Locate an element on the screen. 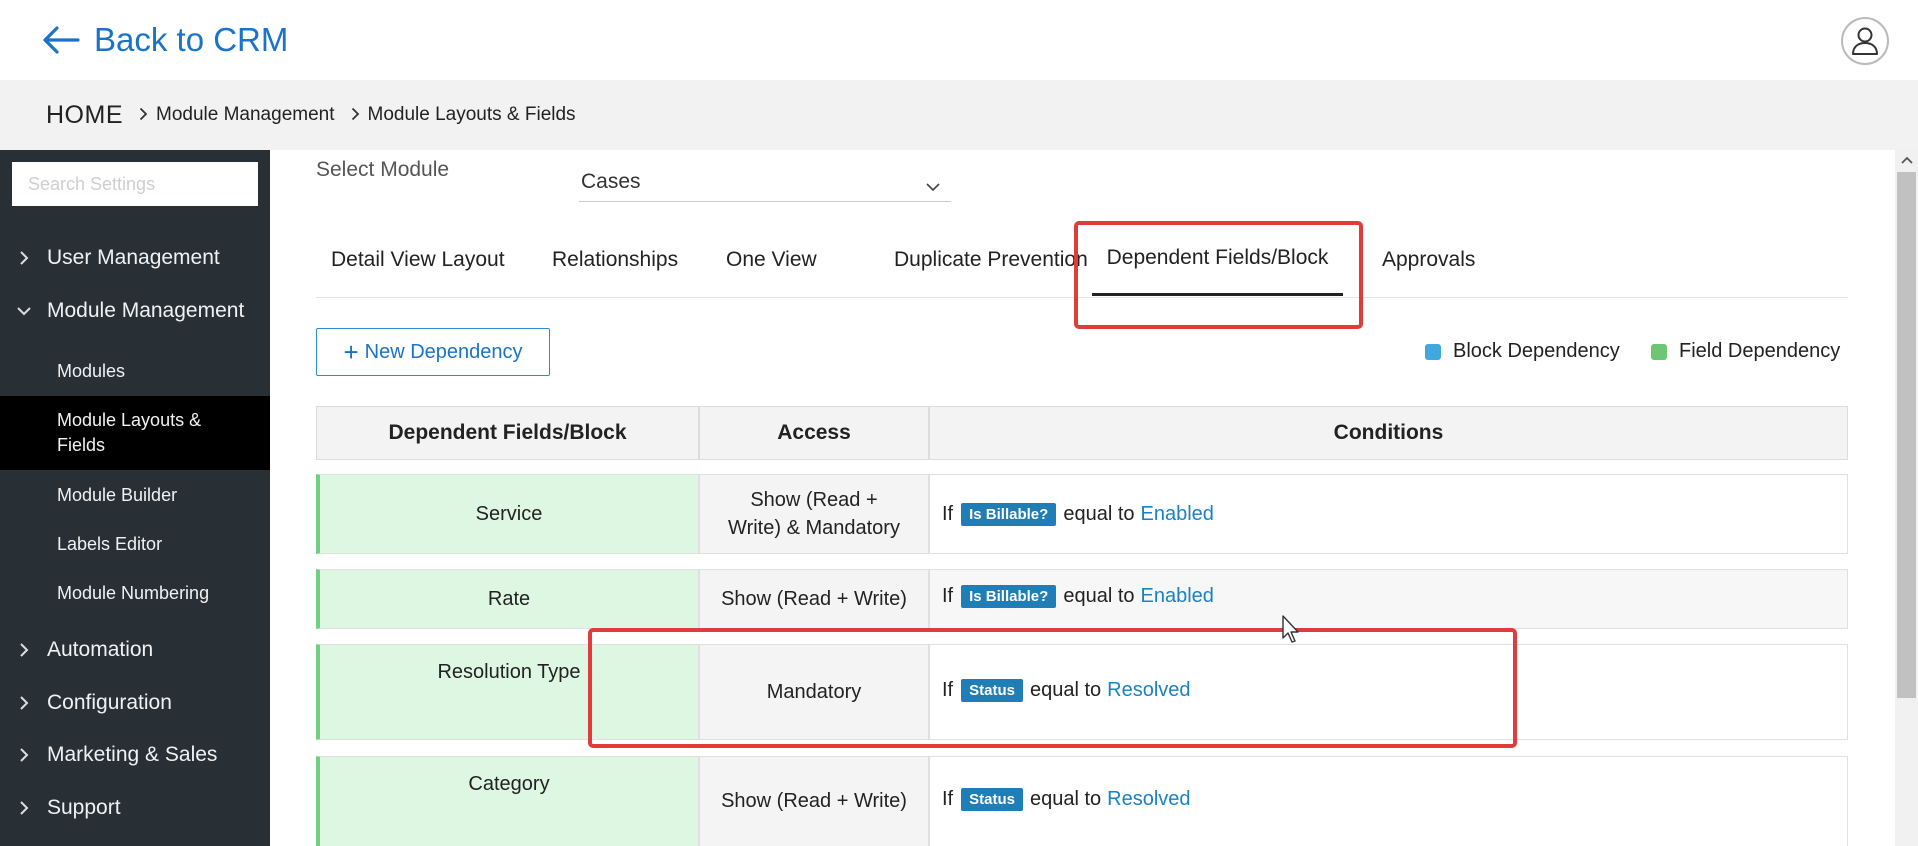  tab-relationships: Relationships is located at coordinates (615, 260).